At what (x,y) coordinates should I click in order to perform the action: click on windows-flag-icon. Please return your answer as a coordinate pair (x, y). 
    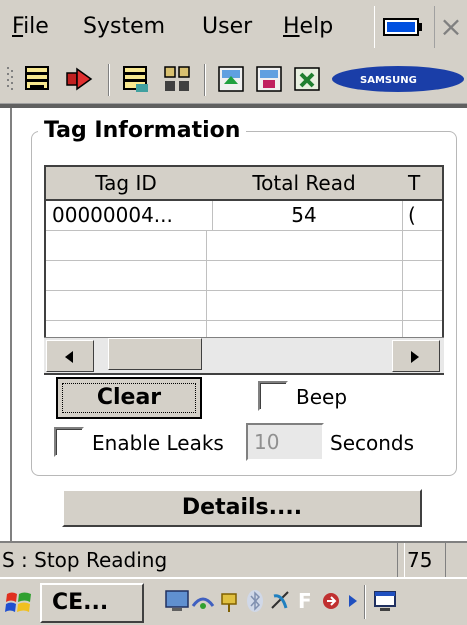
    Looking at the image, I should click on (19, 603).